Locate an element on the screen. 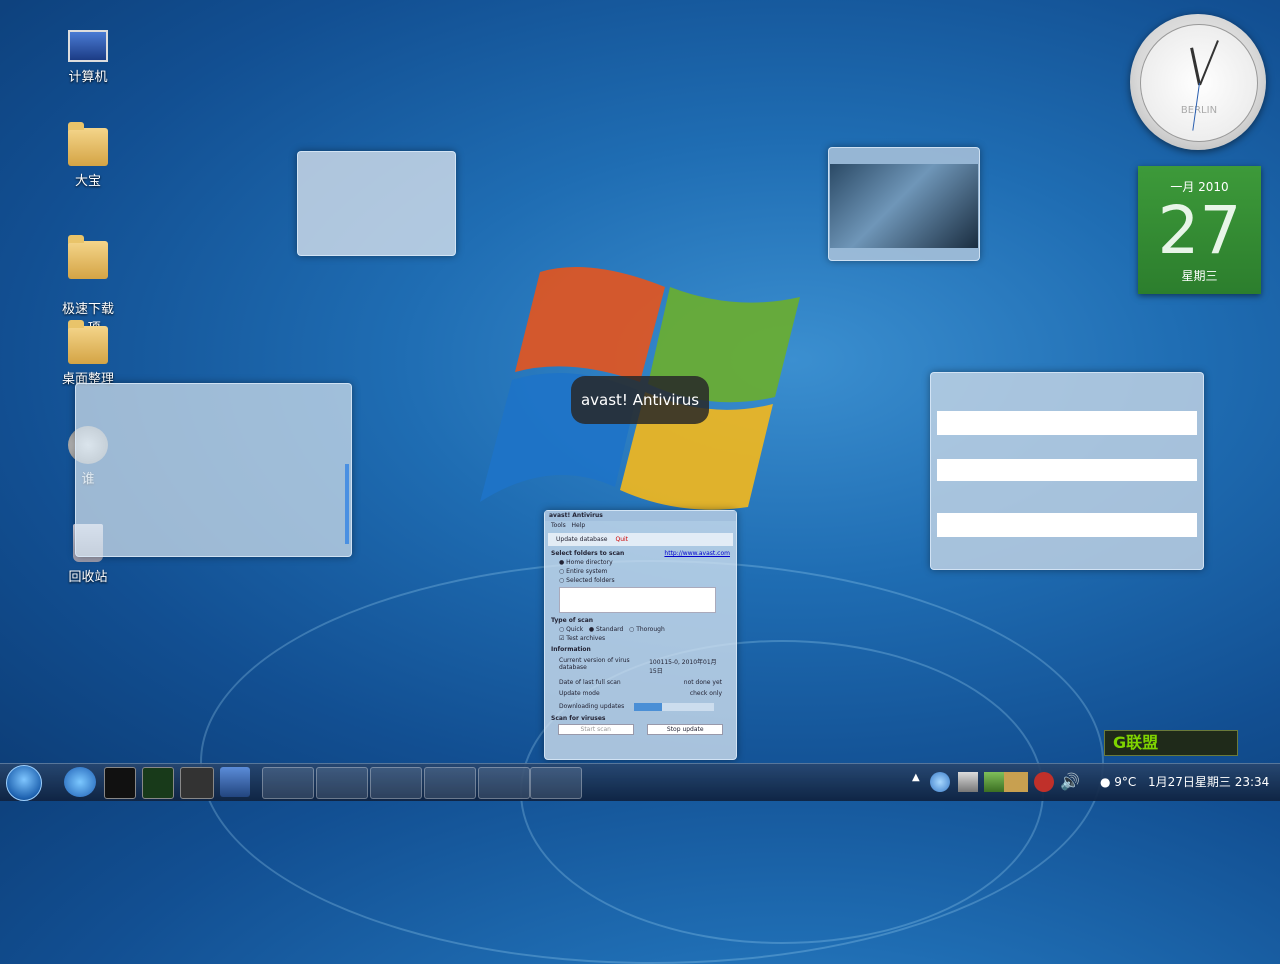 The image size is (1280, 964). window-thumbnail-monitor is located at coordinates (1067, 471).